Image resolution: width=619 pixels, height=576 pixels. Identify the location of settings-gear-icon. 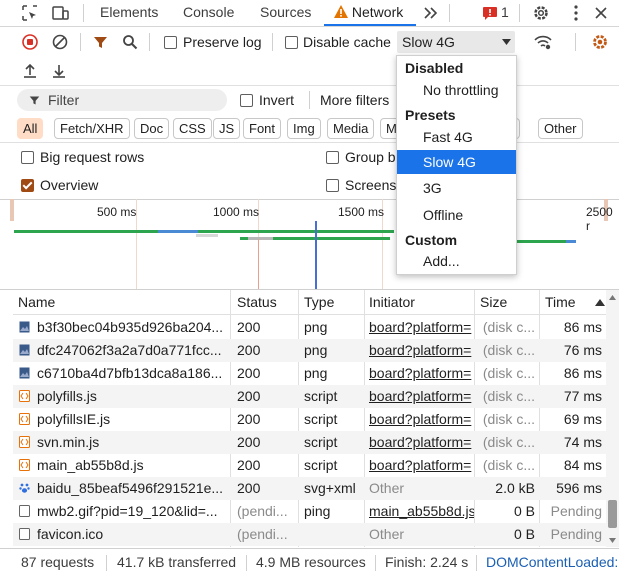
(541, 13).